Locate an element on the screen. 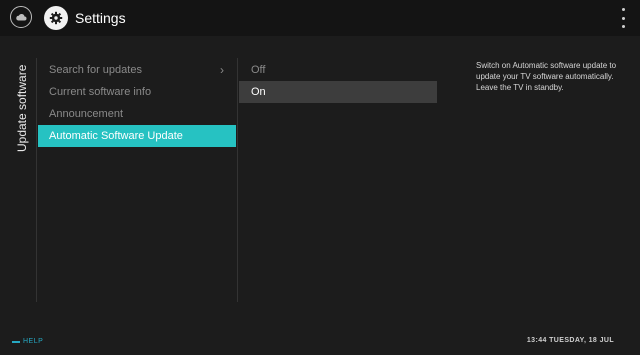 The width and height of the screenshot is (640, 355). menu-item-announcement: Announcement is located at coordinates (137, 114).